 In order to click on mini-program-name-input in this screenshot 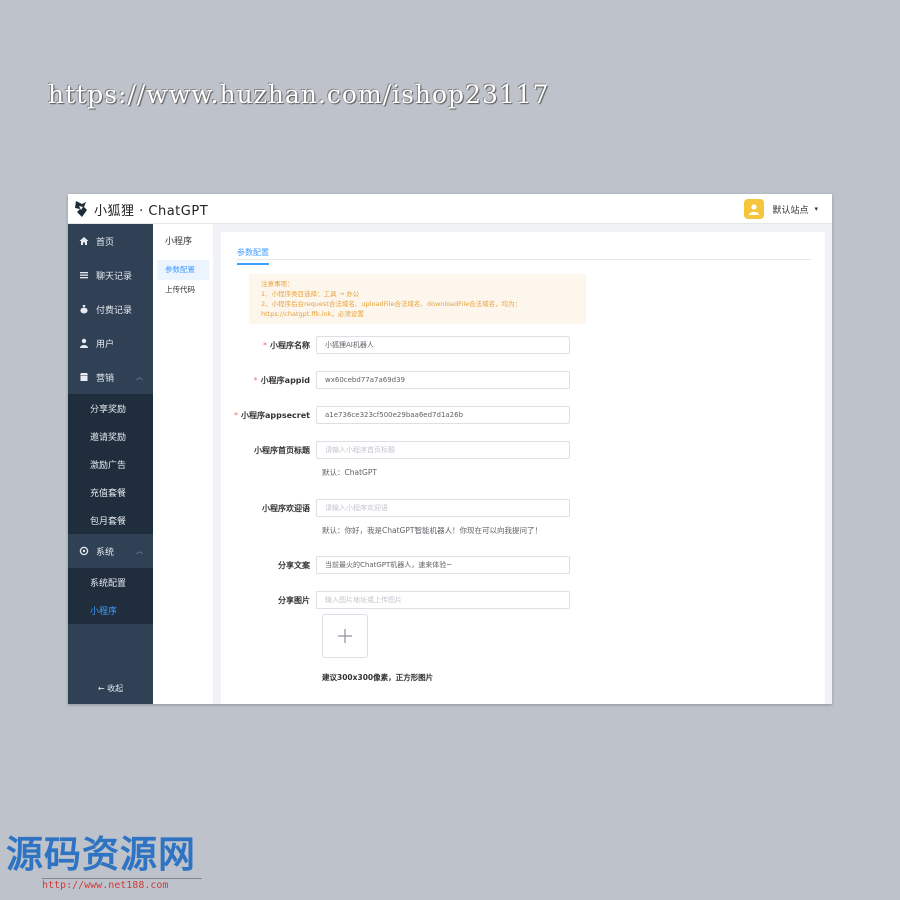, I will do `click(443, 345)`.